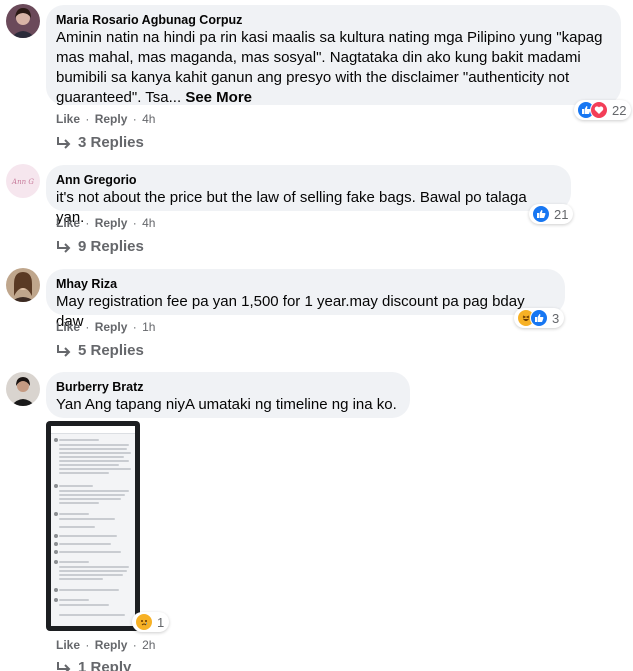  I want to click on screenshot-content, so click(93, 526).